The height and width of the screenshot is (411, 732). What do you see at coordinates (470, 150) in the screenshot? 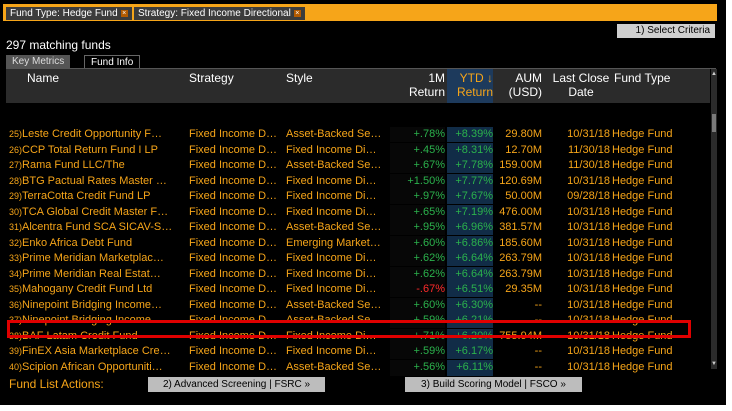
I see `cell-ytd-return: +8.31%` at bounding box center [470, 150].